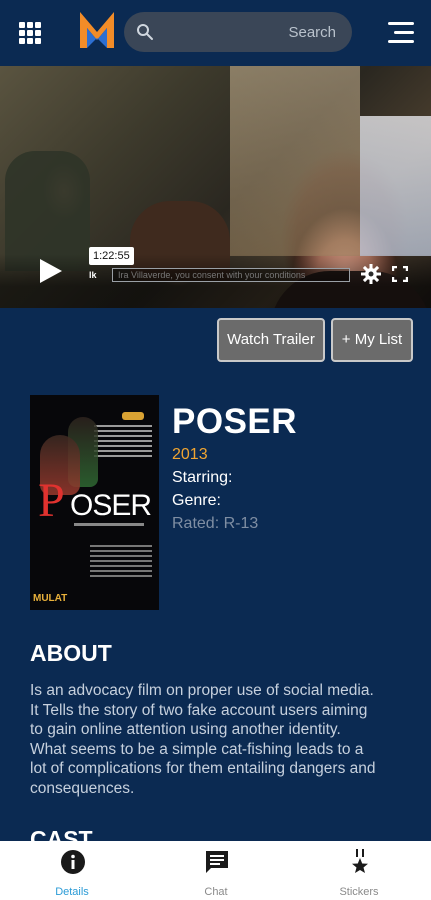 The height and width of the screenshot is (900, 431). What do you see at coordinates (196, 500) in the screenshot?
I see `genre-label: Genre:` at bounding box center [196, 500].